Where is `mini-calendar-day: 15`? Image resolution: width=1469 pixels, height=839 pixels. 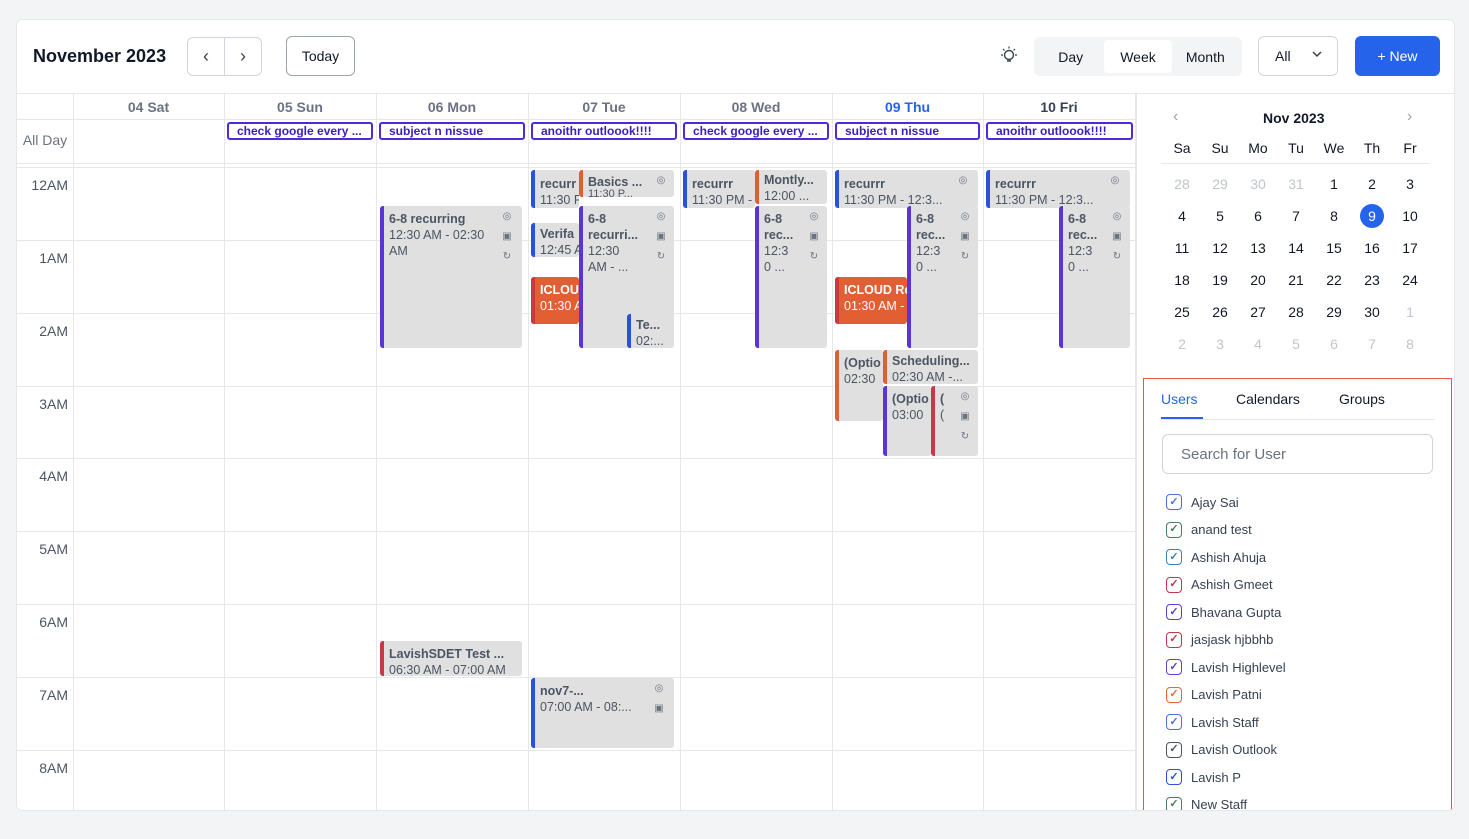 mini-calendar-day: 15 is located at coordinates (1334, 248).